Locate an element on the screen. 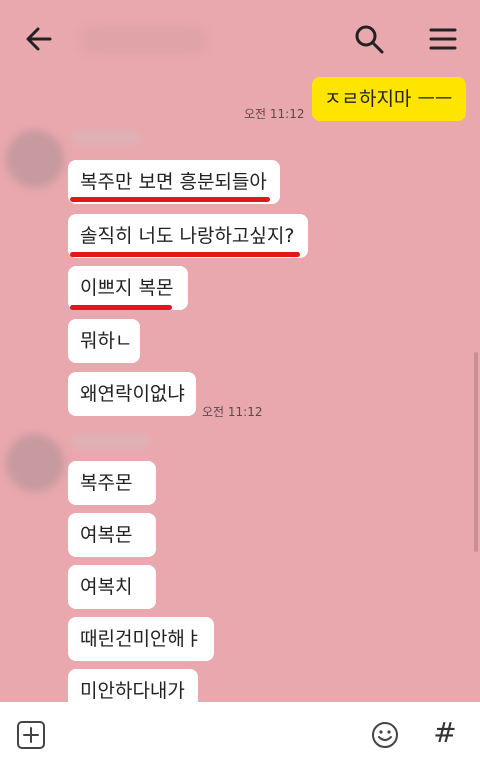  emoji-icon is located at coordinates (385, 735).